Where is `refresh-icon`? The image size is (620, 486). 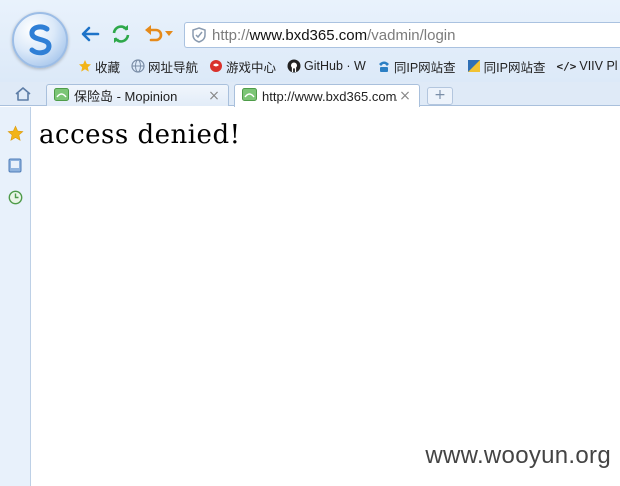
refresh-icon is located at coordinates (121, 34).